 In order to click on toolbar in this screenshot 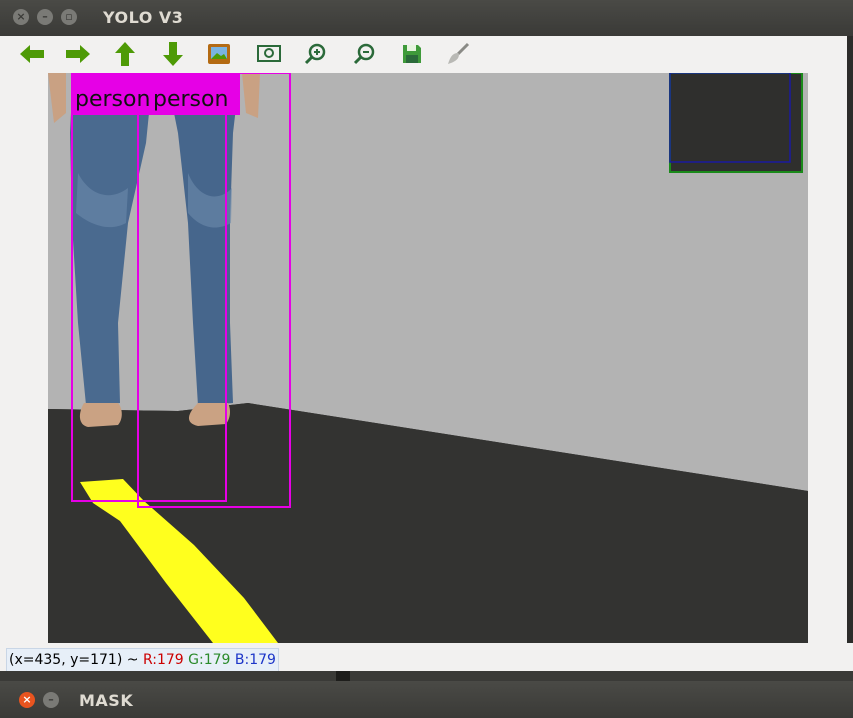, I will do `click(426, 54)`.